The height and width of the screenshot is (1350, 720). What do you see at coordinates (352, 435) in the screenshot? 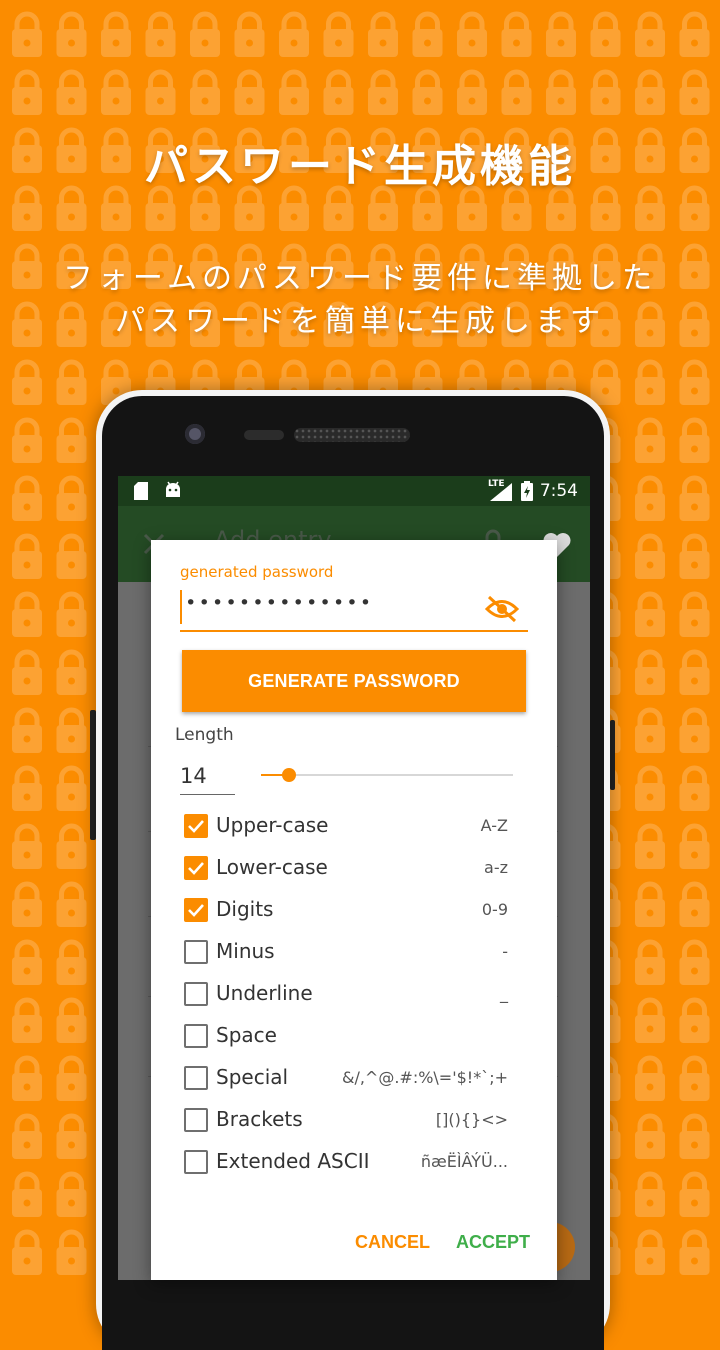
I see `earpiece-speaker` at bounding box center [352, 435].